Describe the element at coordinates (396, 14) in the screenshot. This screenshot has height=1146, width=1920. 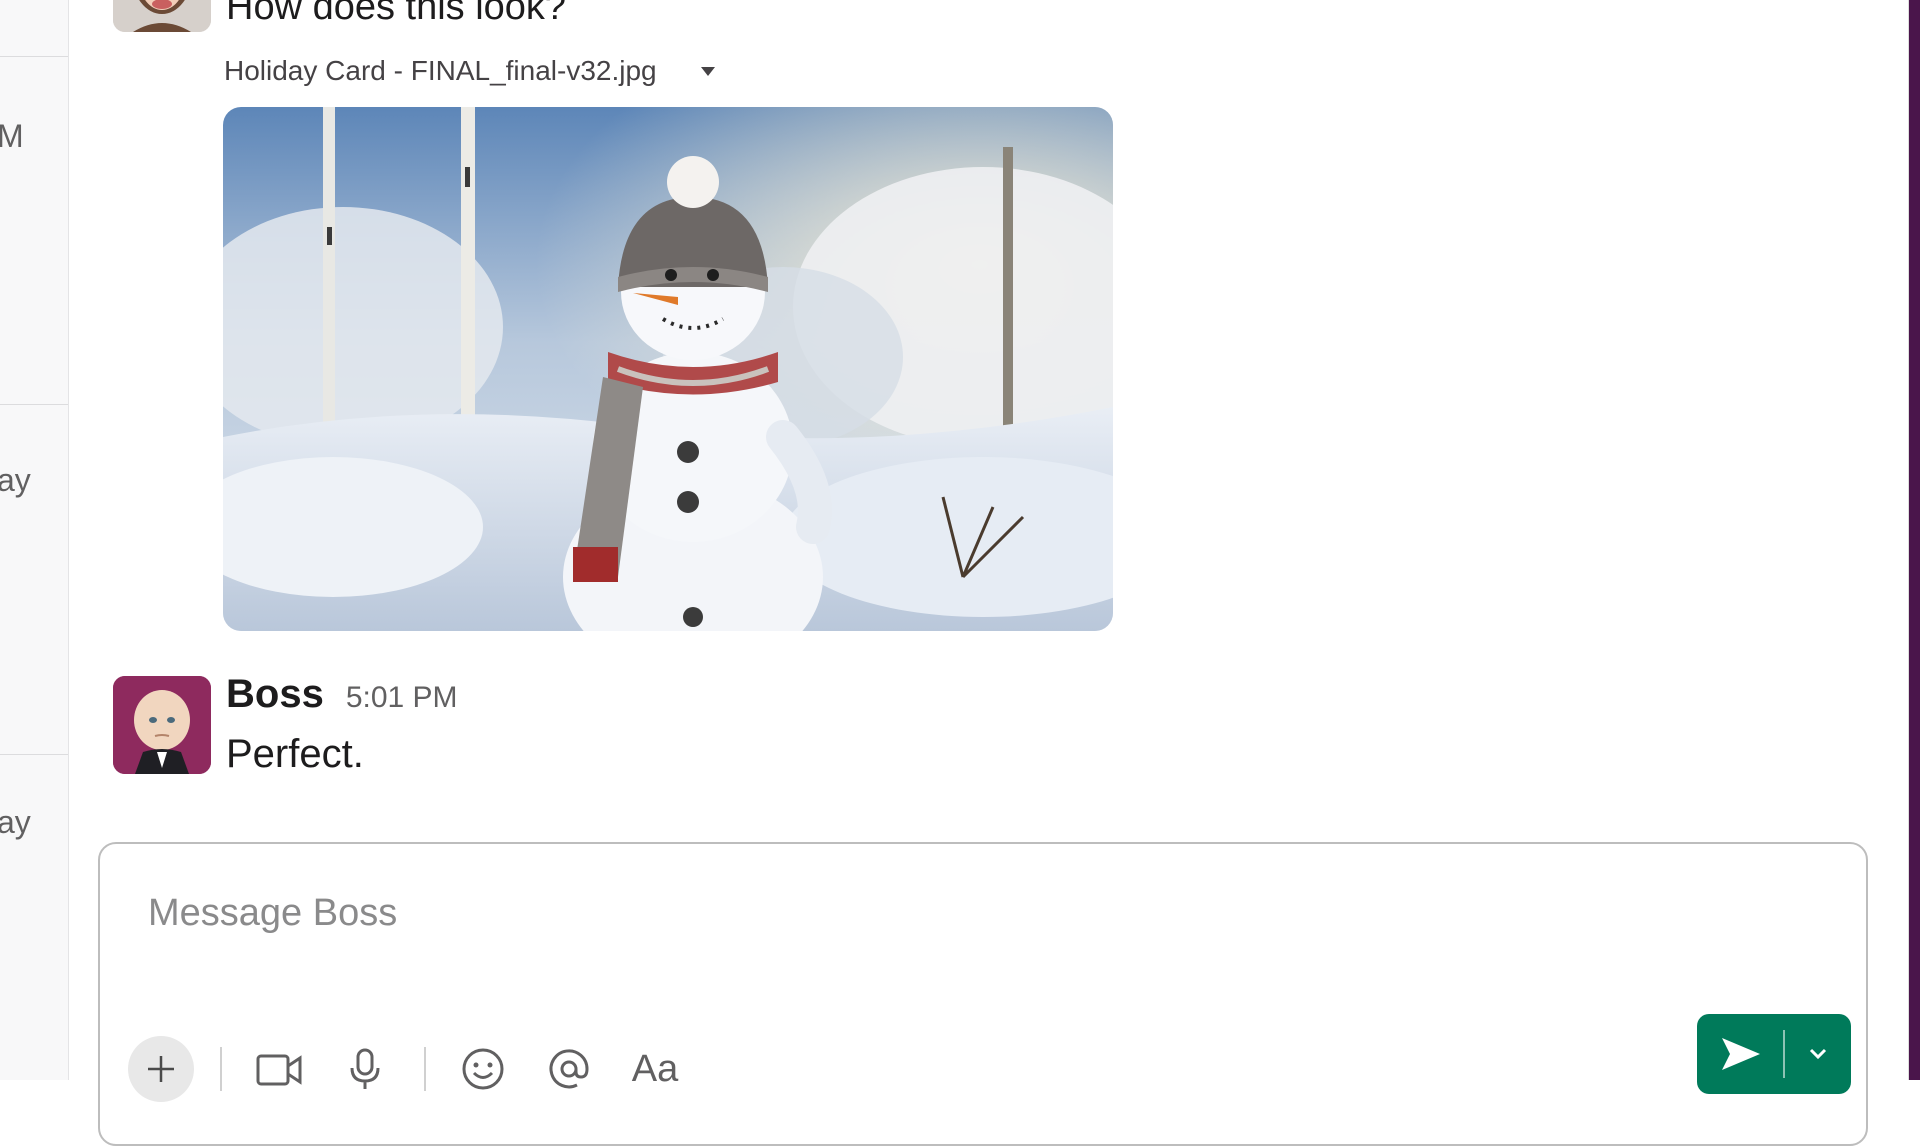
I see `message-text: How does this look?` at that location.